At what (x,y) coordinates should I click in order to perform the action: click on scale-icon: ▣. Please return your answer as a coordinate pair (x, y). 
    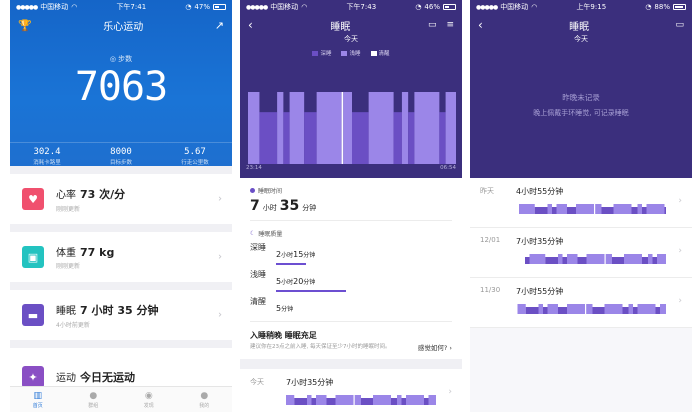
    Looking at the image, I should click on (33, 257).